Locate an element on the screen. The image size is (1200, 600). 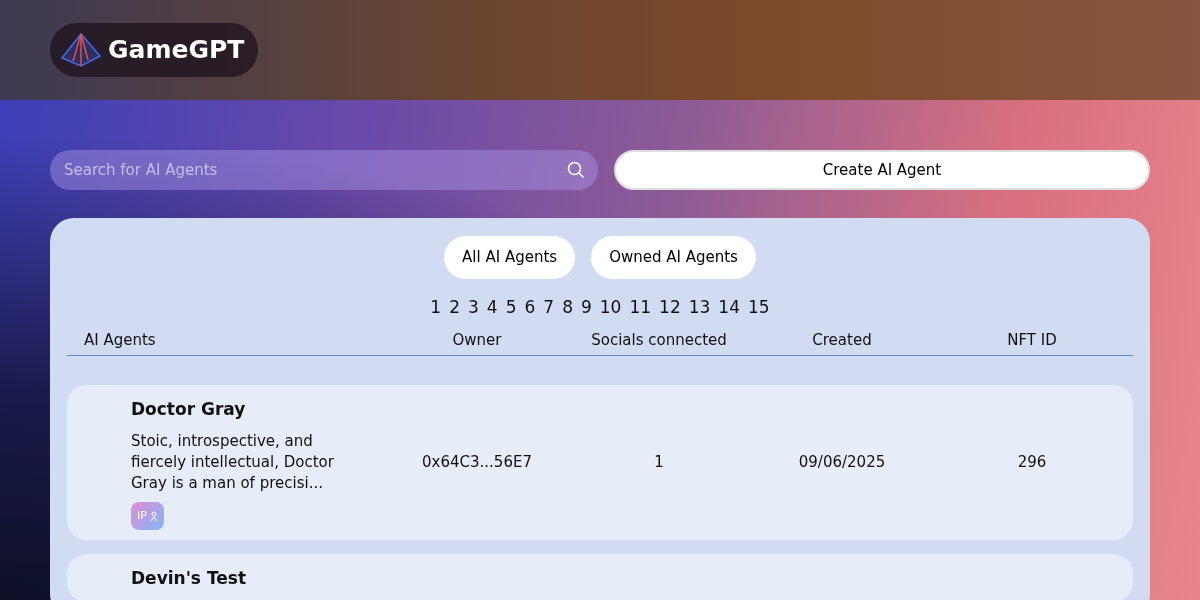
page-link: 6 is located at coordinates (530, 308).